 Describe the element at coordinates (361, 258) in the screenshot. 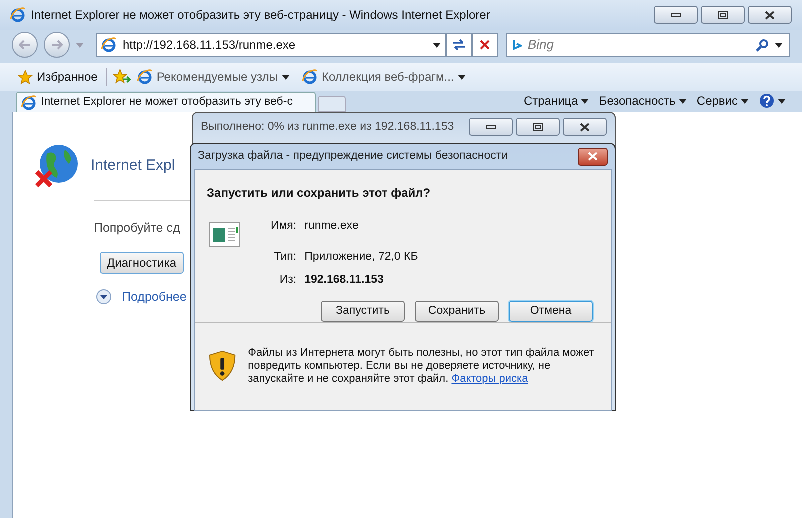

I see `field-value: Приложение, 72,0 КБ` at that location.